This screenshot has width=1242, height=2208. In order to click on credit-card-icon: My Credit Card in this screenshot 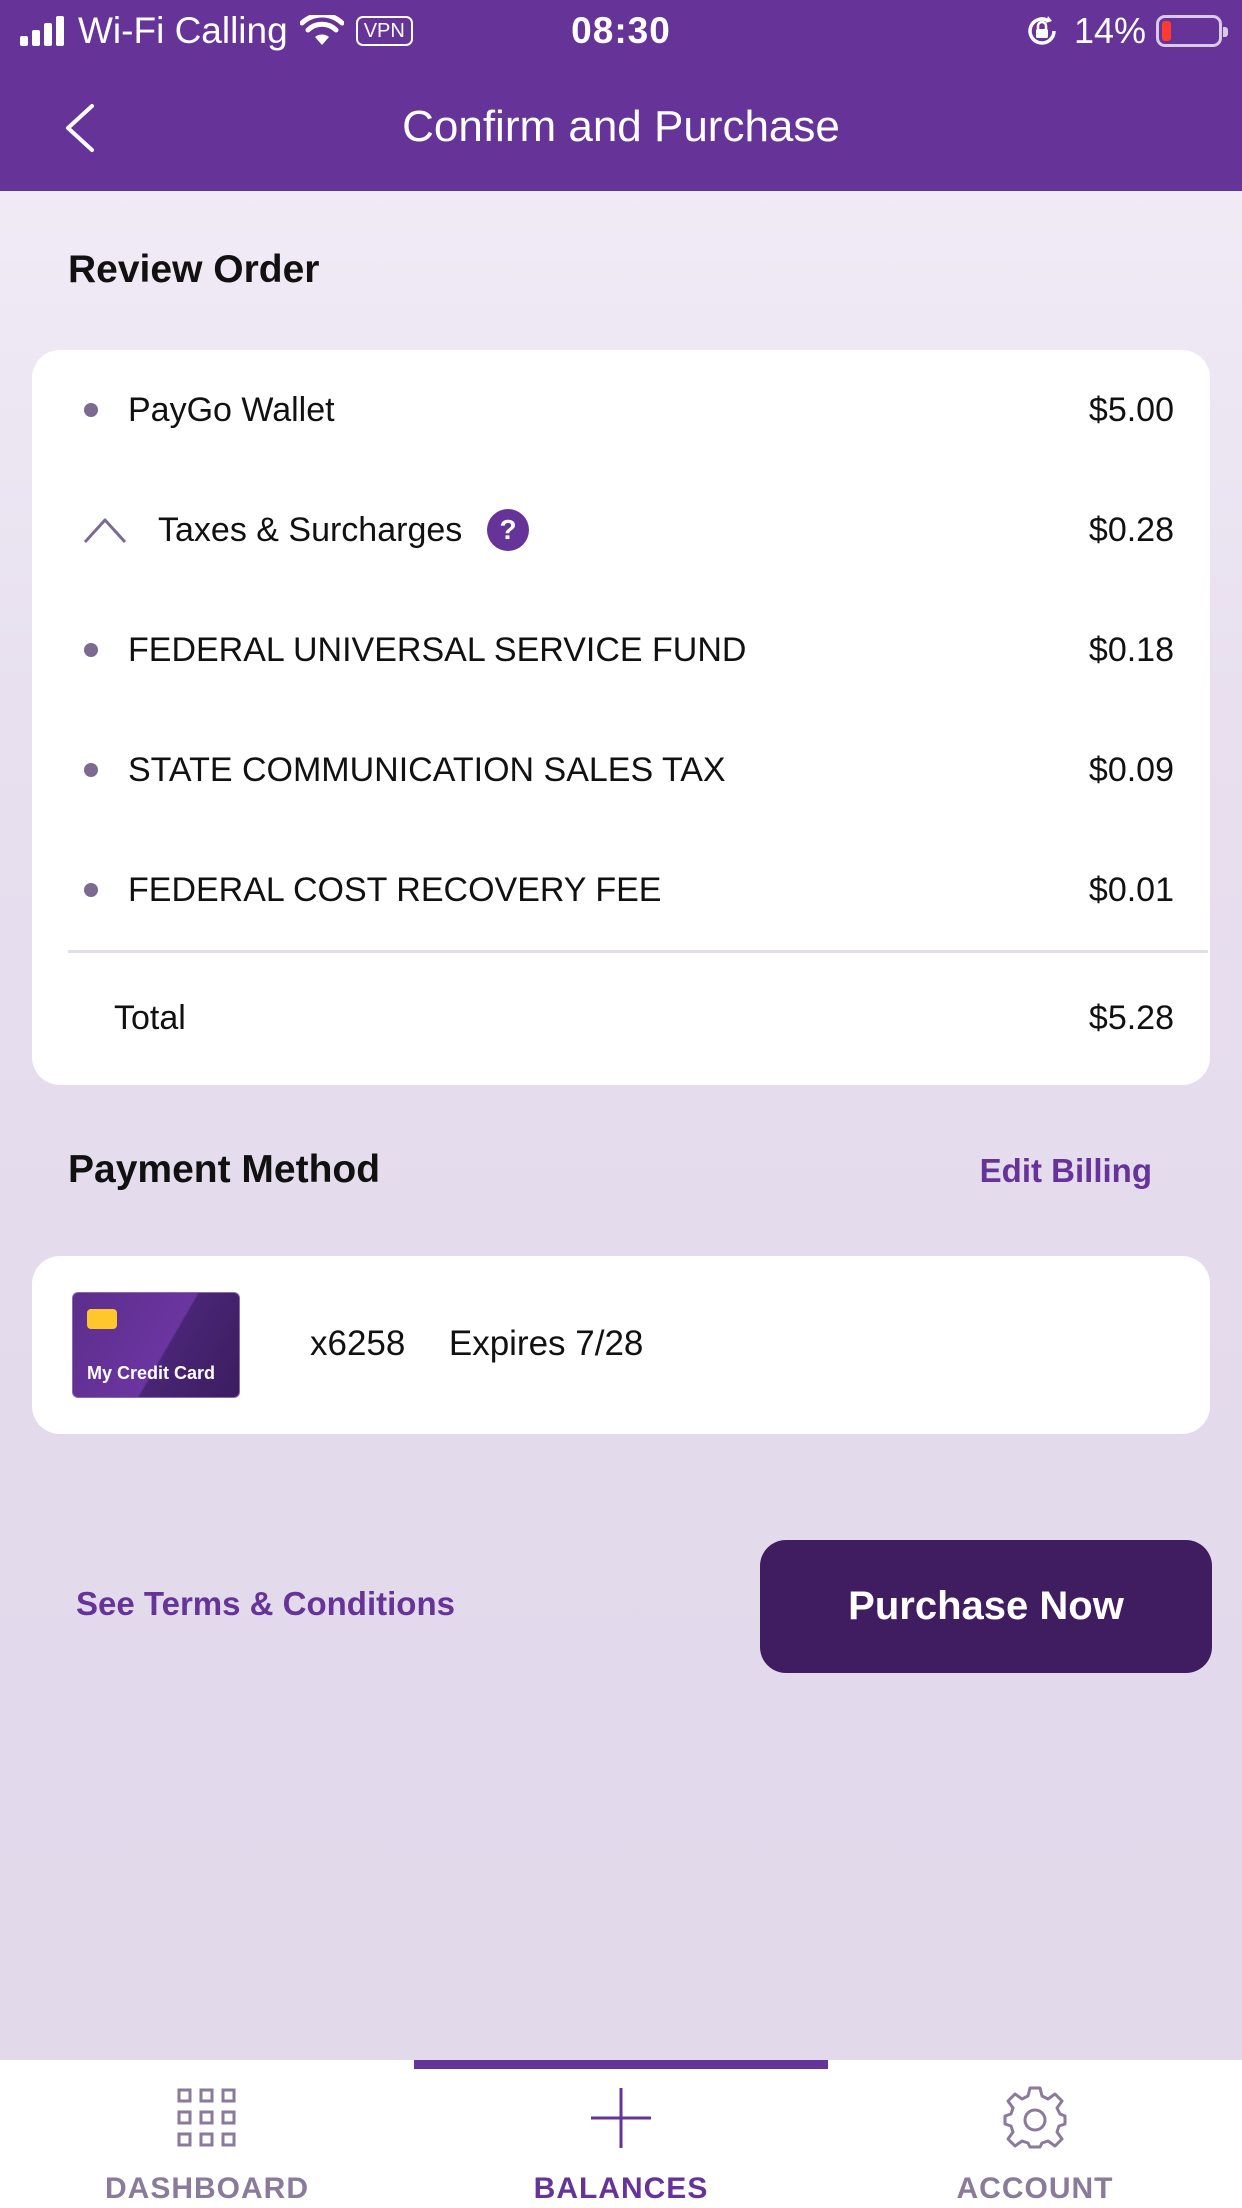, I will do `click(156, 1345)`.